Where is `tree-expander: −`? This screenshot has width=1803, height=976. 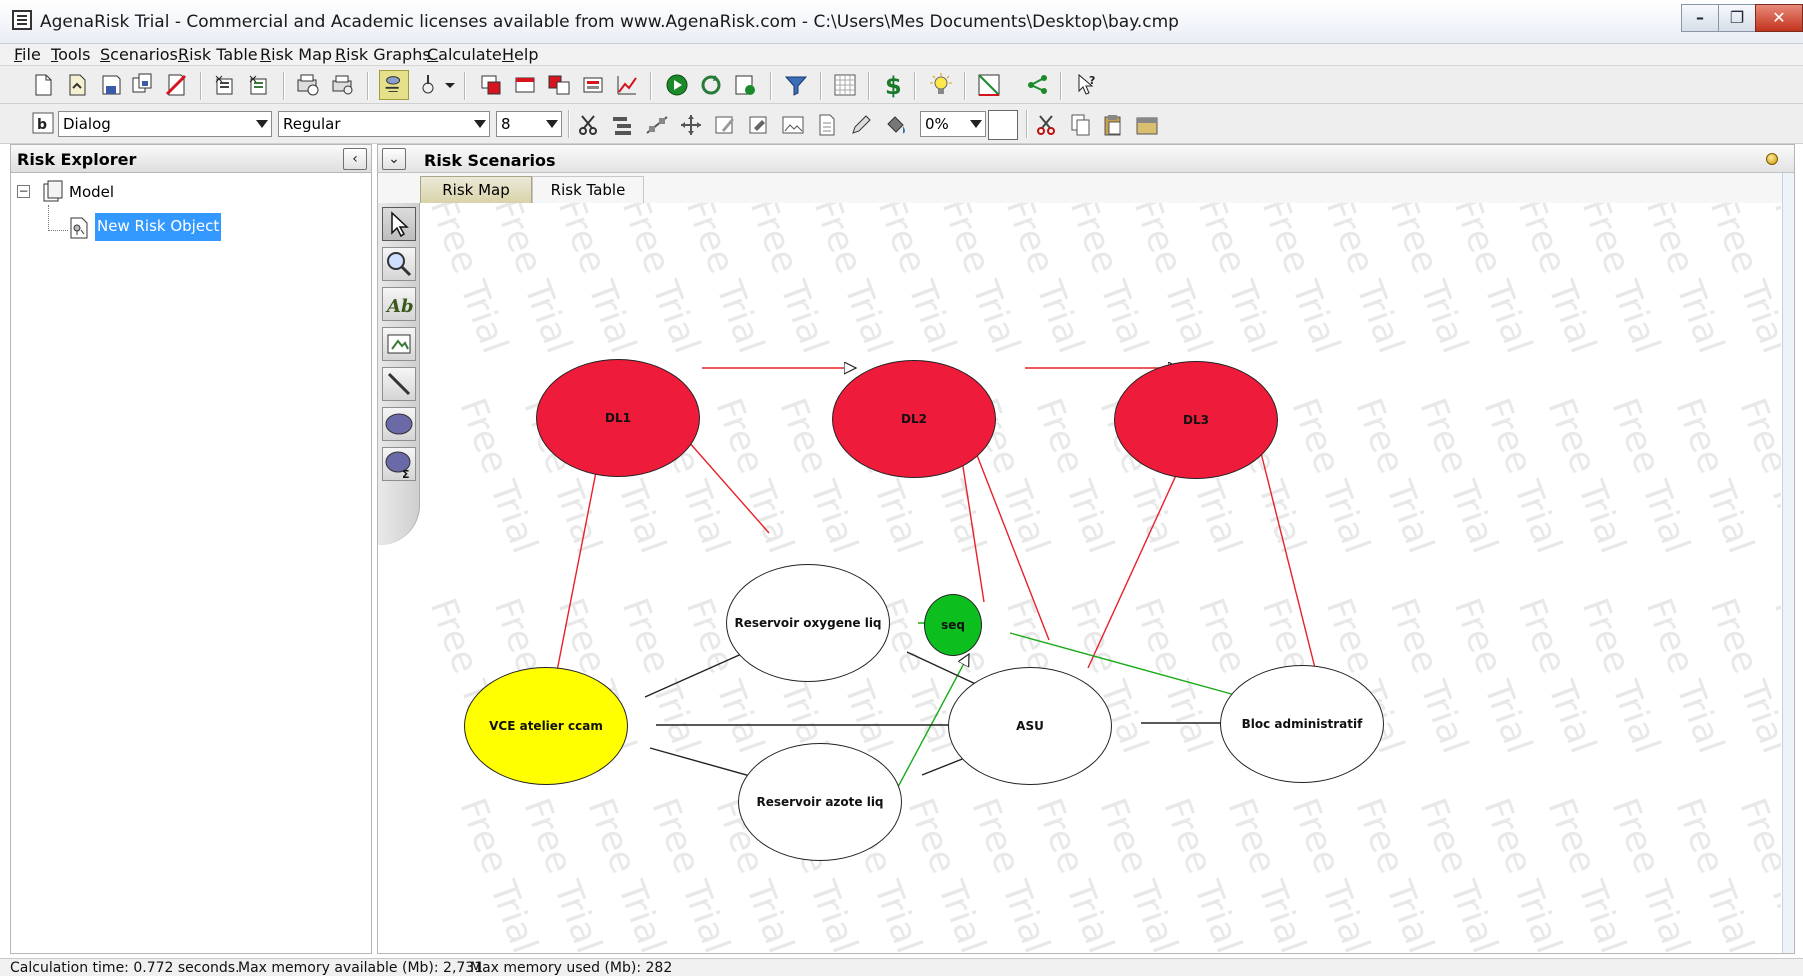 tree-expander: − is located at coordinates (23, 191).